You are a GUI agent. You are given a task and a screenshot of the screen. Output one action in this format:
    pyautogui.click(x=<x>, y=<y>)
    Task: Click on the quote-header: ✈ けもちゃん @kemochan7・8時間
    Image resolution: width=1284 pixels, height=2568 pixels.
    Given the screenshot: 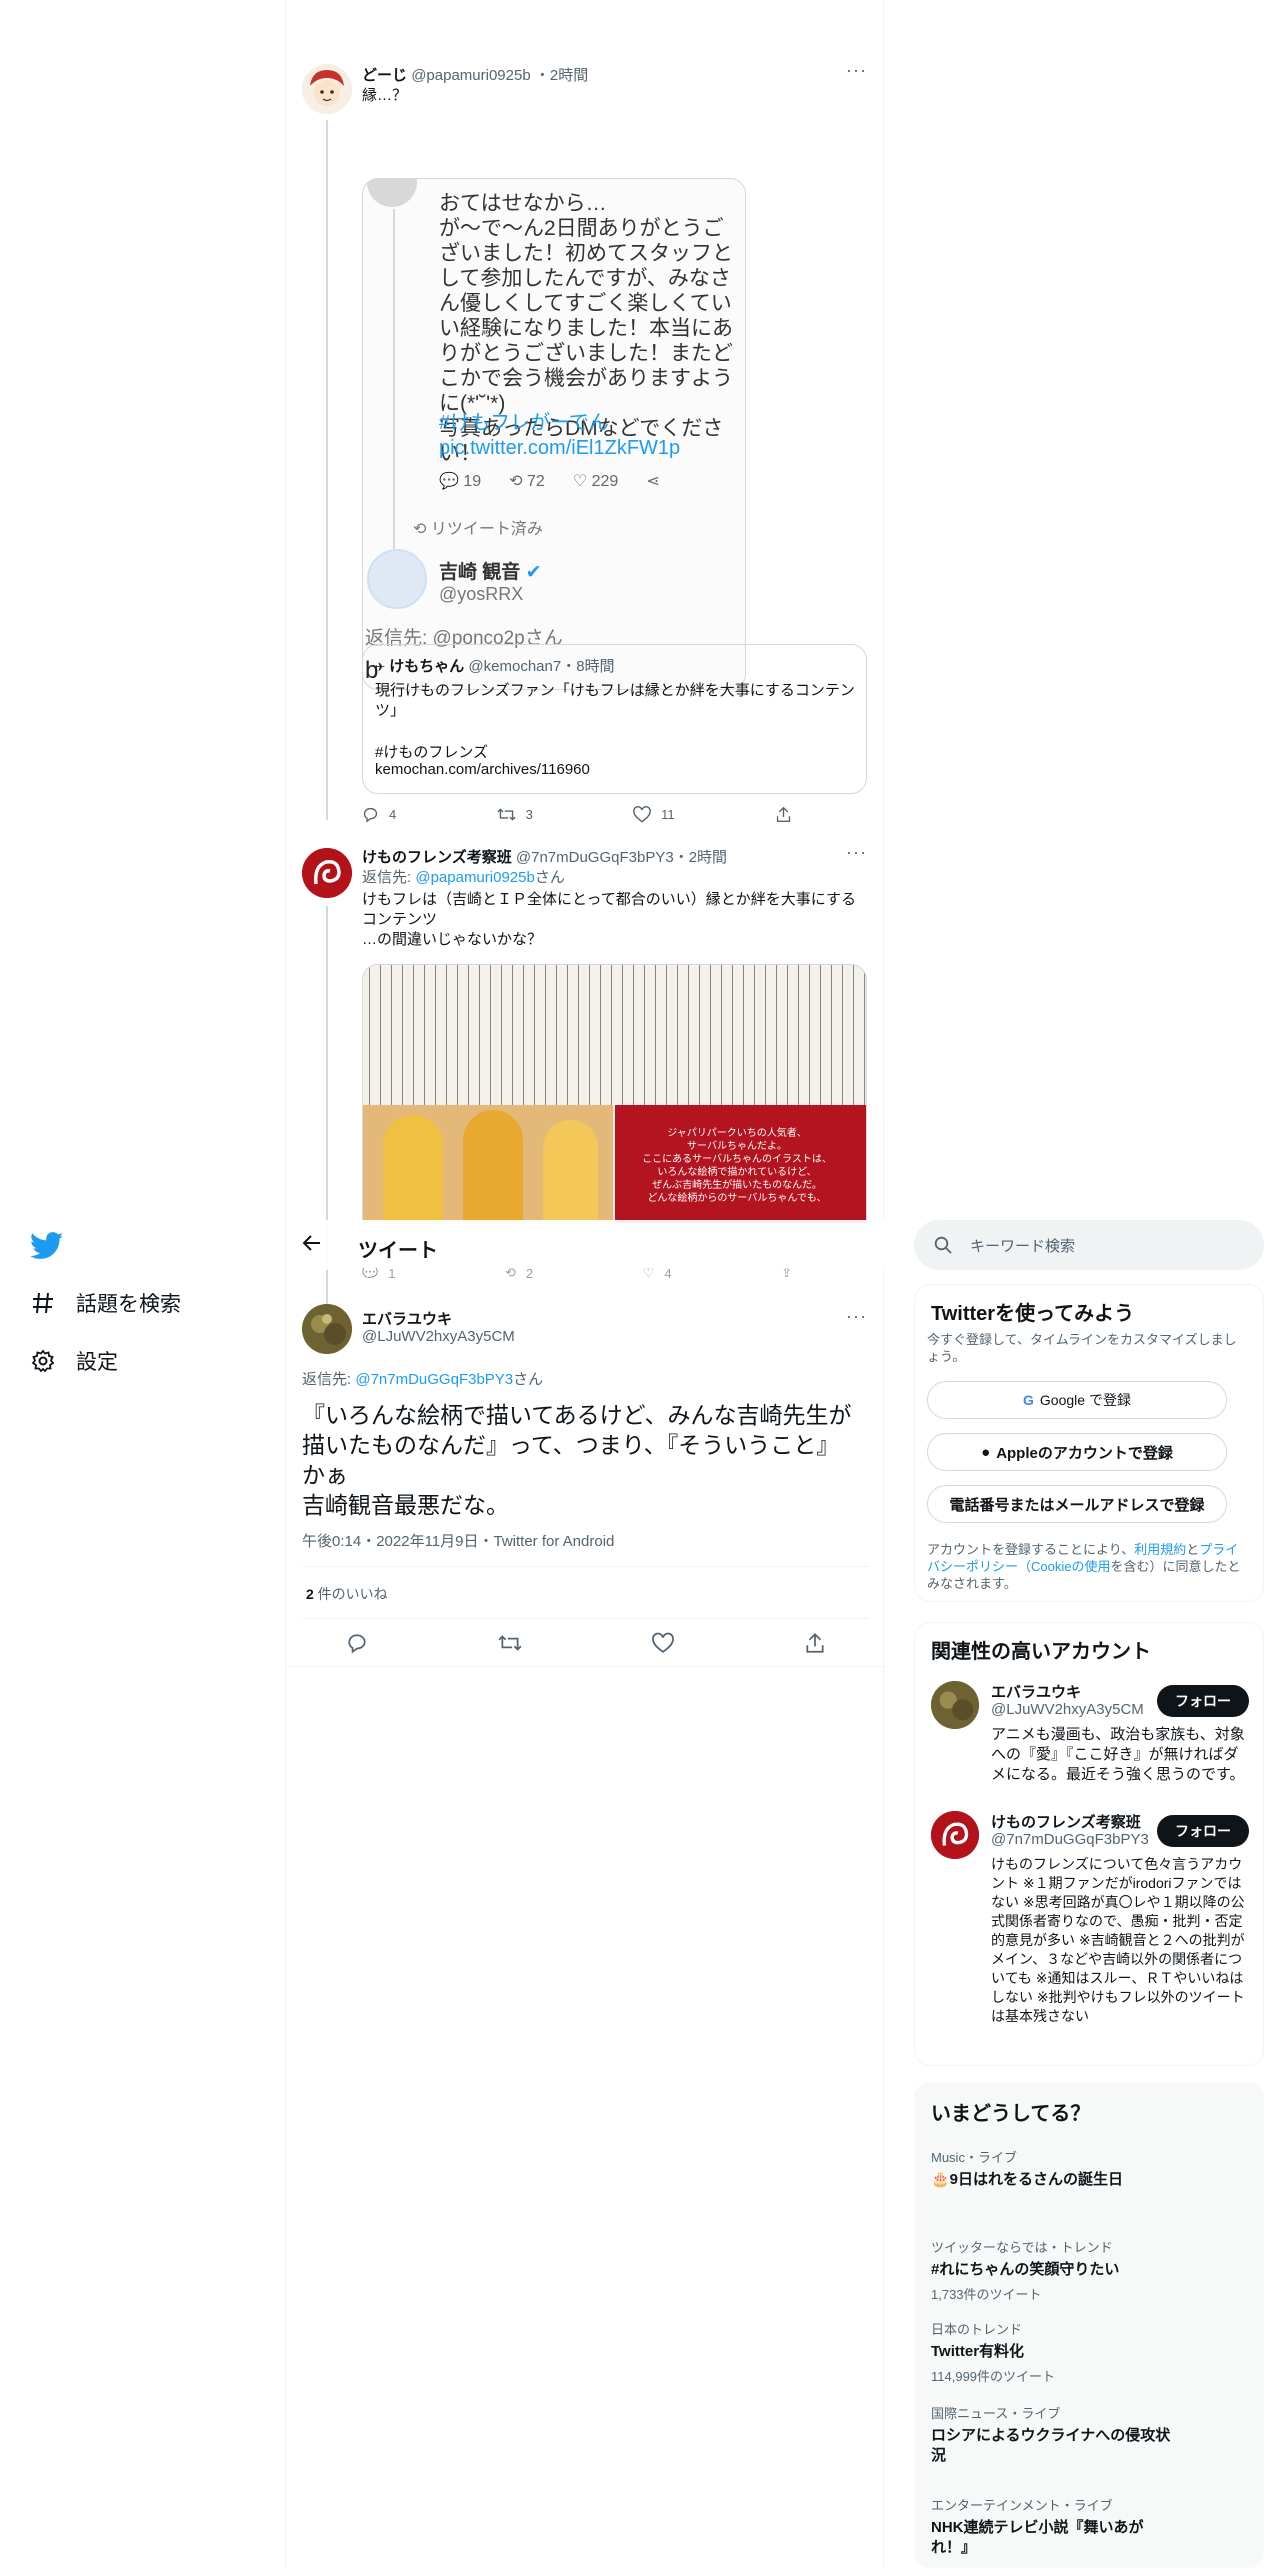 What is the action you would take?
    pyautogui.click(x=495, y=666)
    